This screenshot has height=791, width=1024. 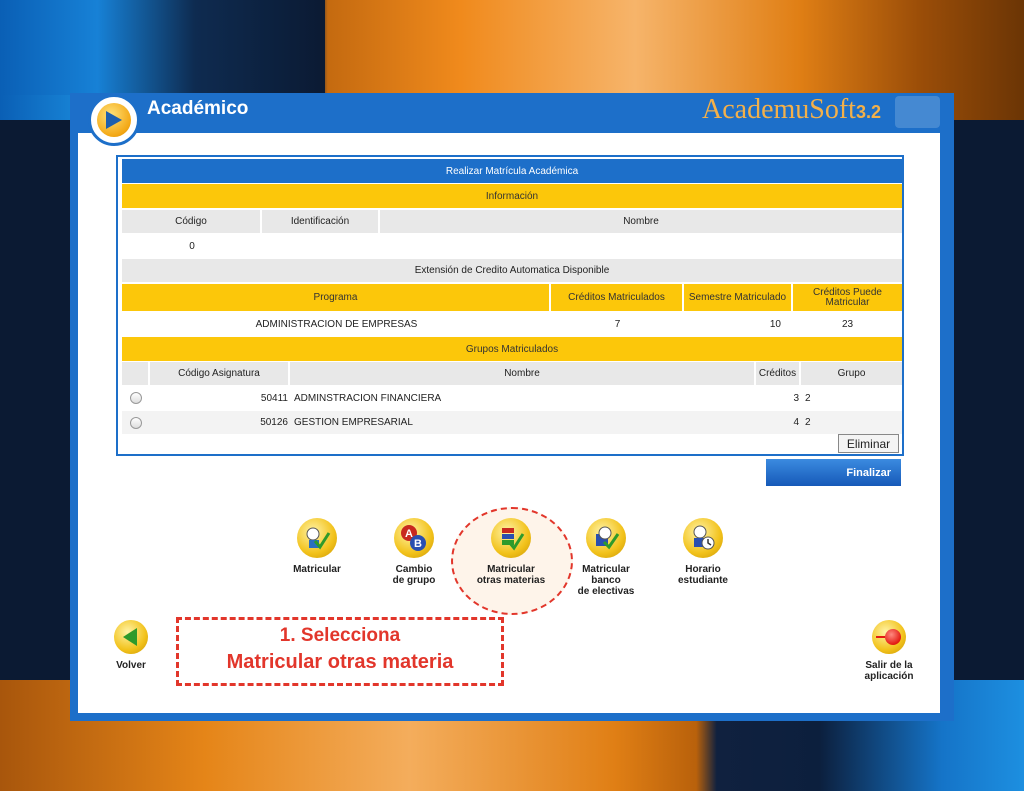 What do you see at coordinates (274, 422) in the screenshot?
I see `group-codigo: 50126` at bounding box center [274, 422].